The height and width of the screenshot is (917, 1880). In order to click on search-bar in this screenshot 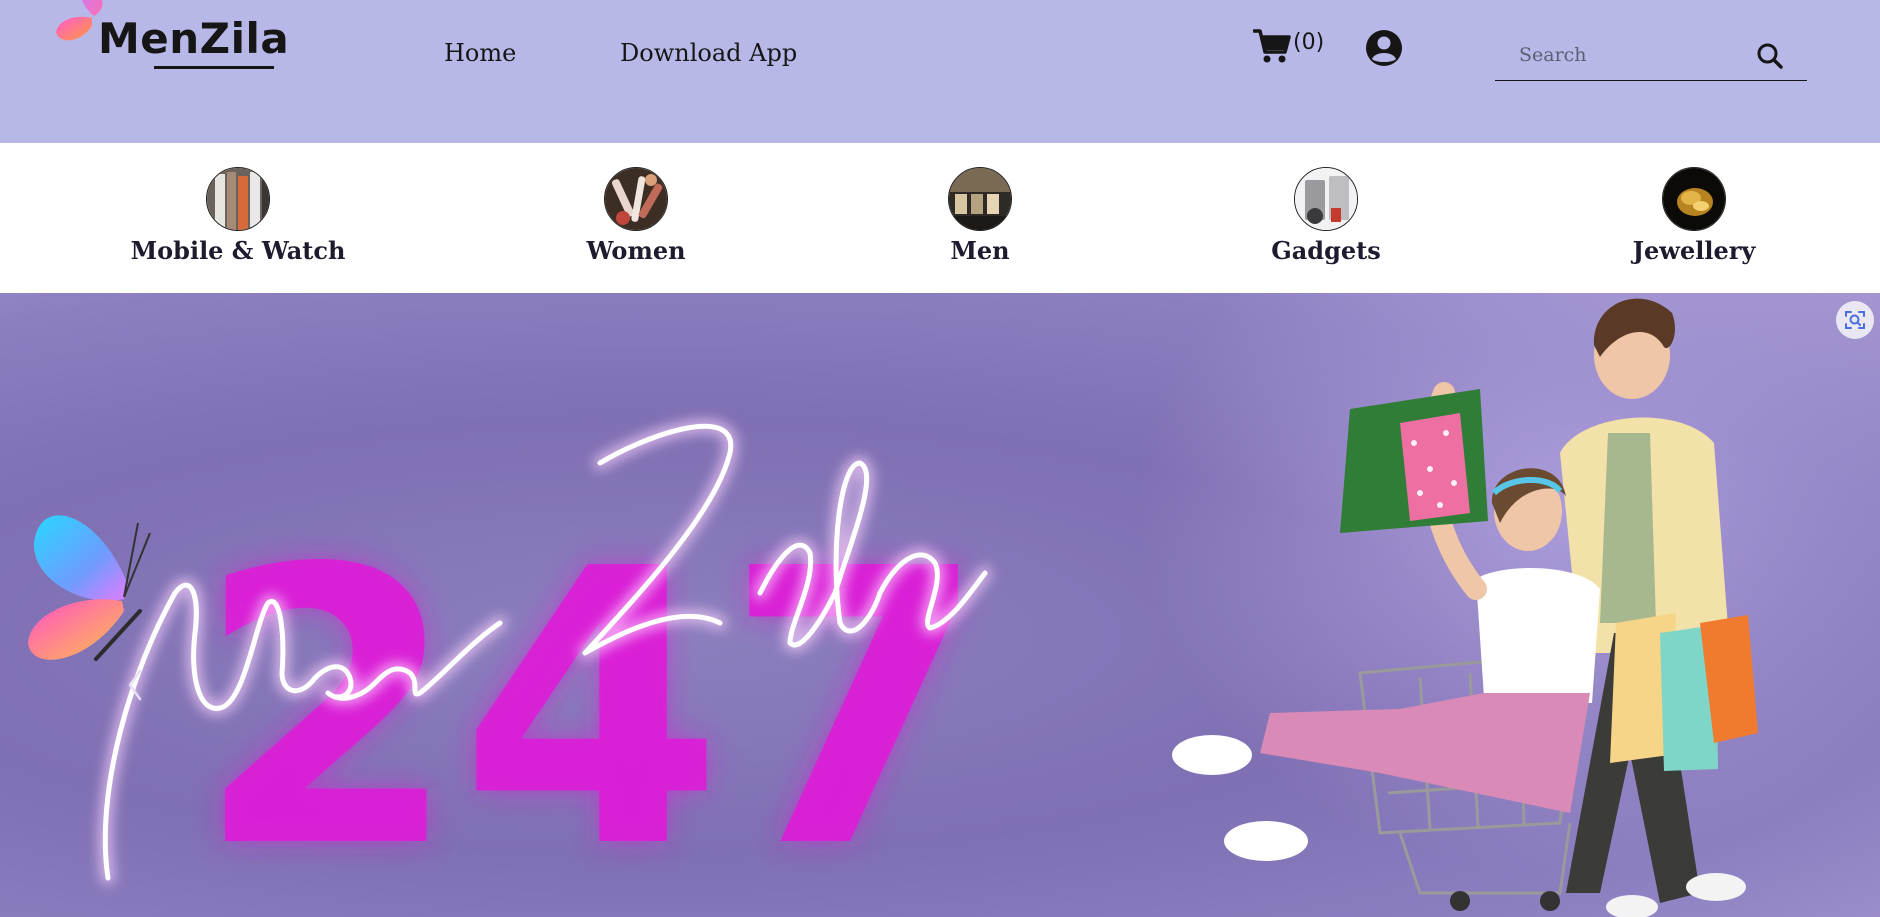, I will do `click(1651, 58)`.